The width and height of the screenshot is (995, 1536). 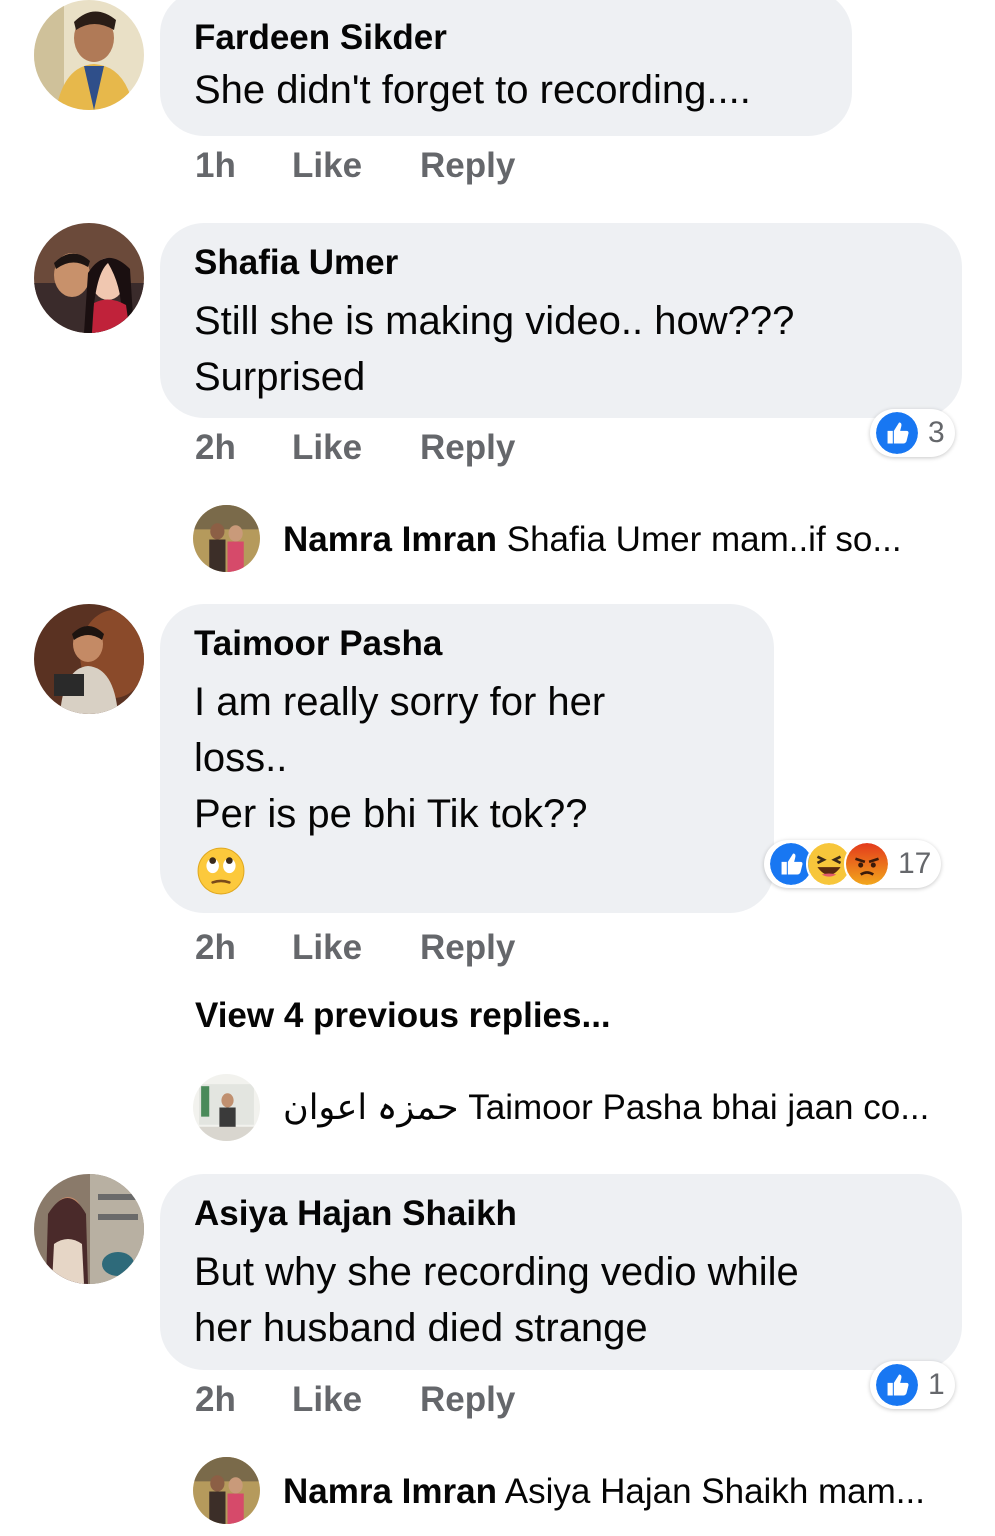 What do you see at coordinates (355, 1214) in the screenshot?
I see `comment-author: Asiya Hajan Shaikh` at bounding box center [355, 1214].